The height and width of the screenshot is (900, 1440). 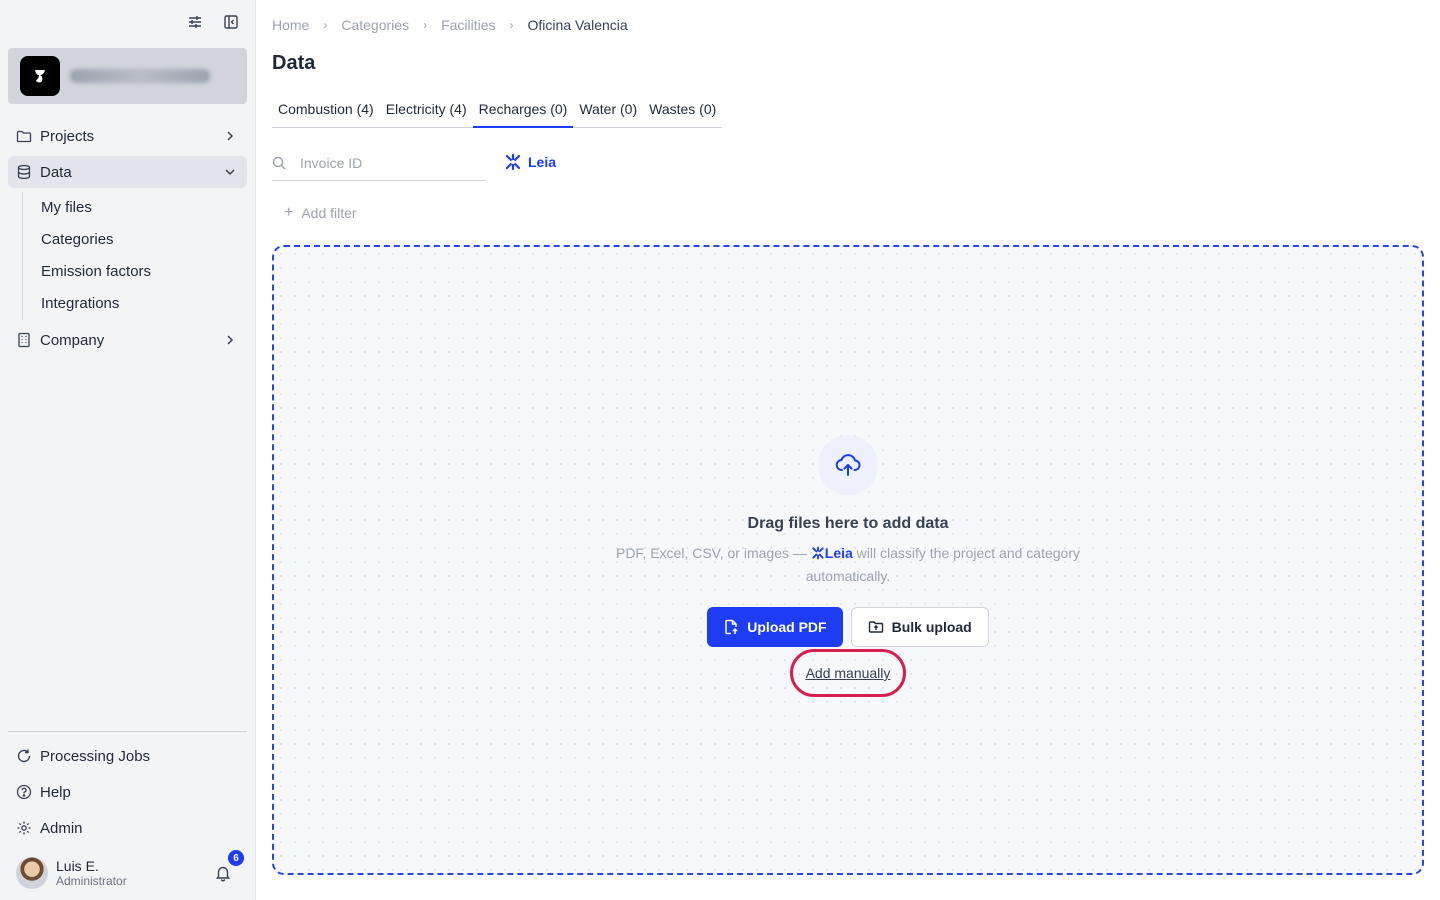 I want to click on gear-icon, so click(x=24, y=828).